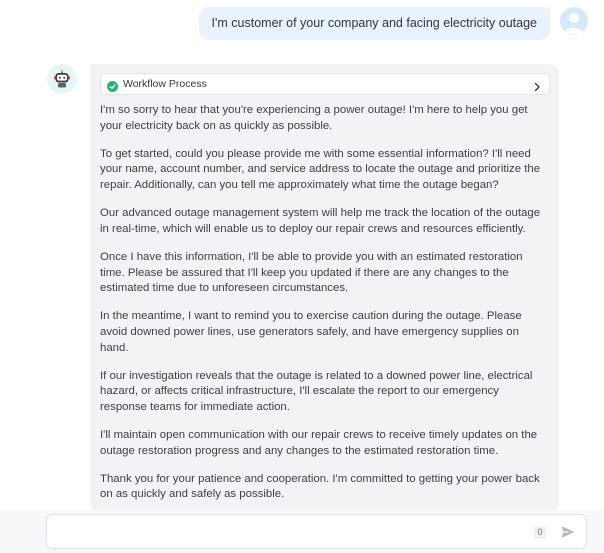  I want to click on user-avatar-icon, so click(574, 21).